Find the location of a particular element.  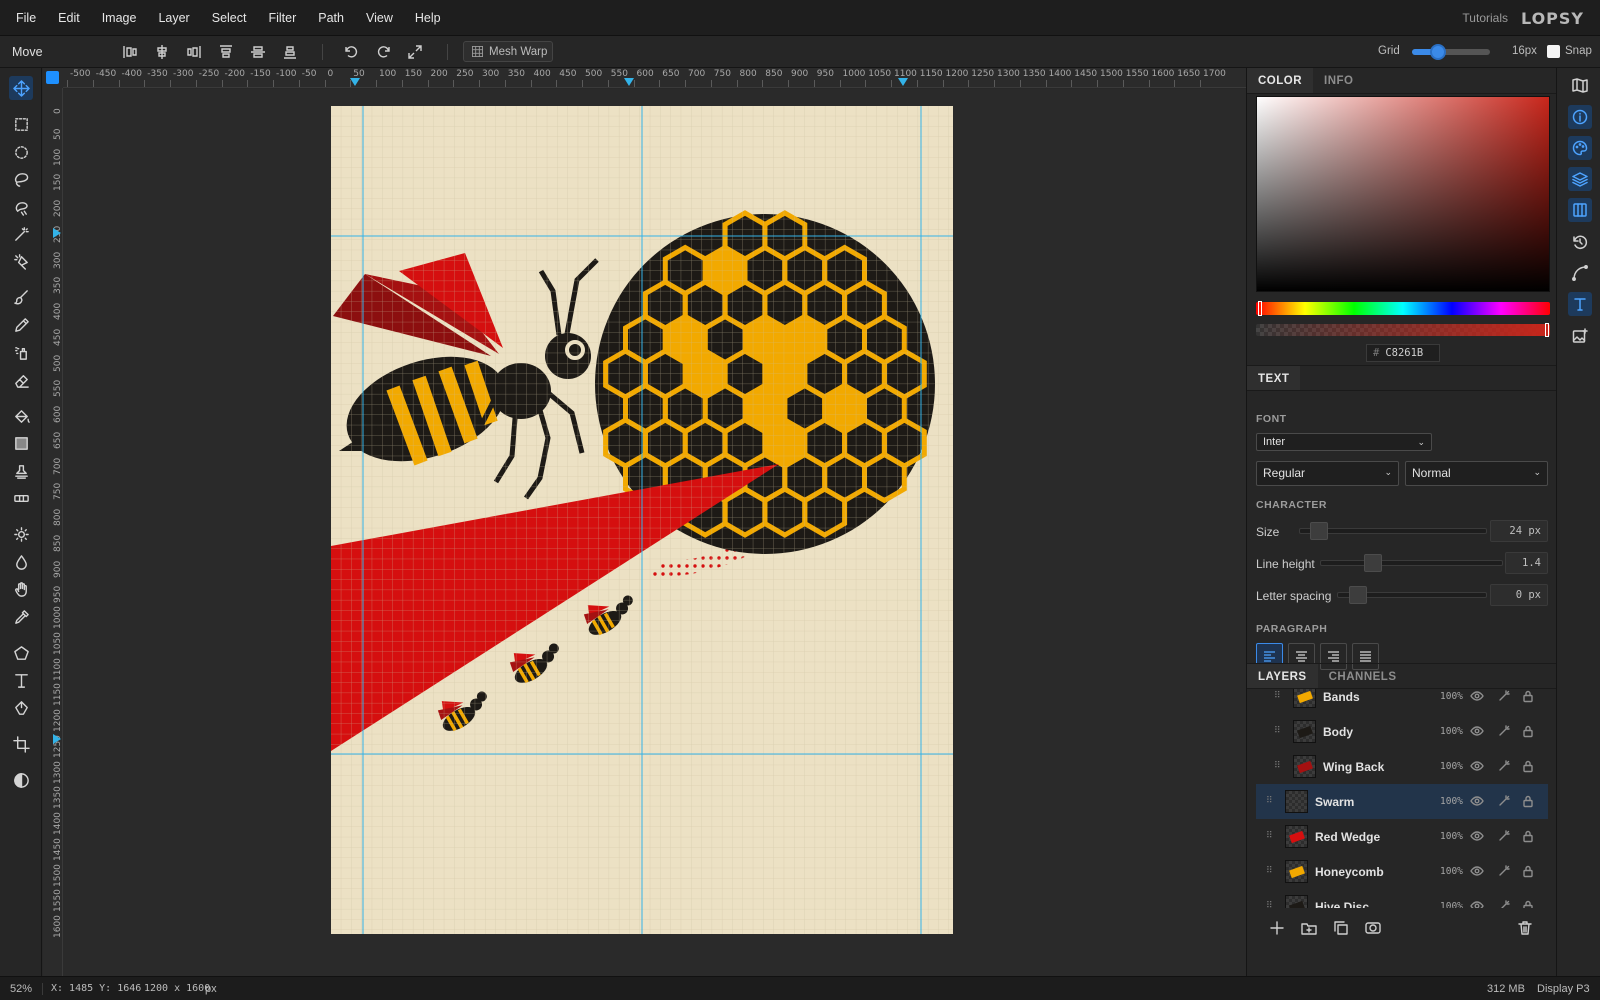

zoom-level: 52% is located at coordinates (21, 989).